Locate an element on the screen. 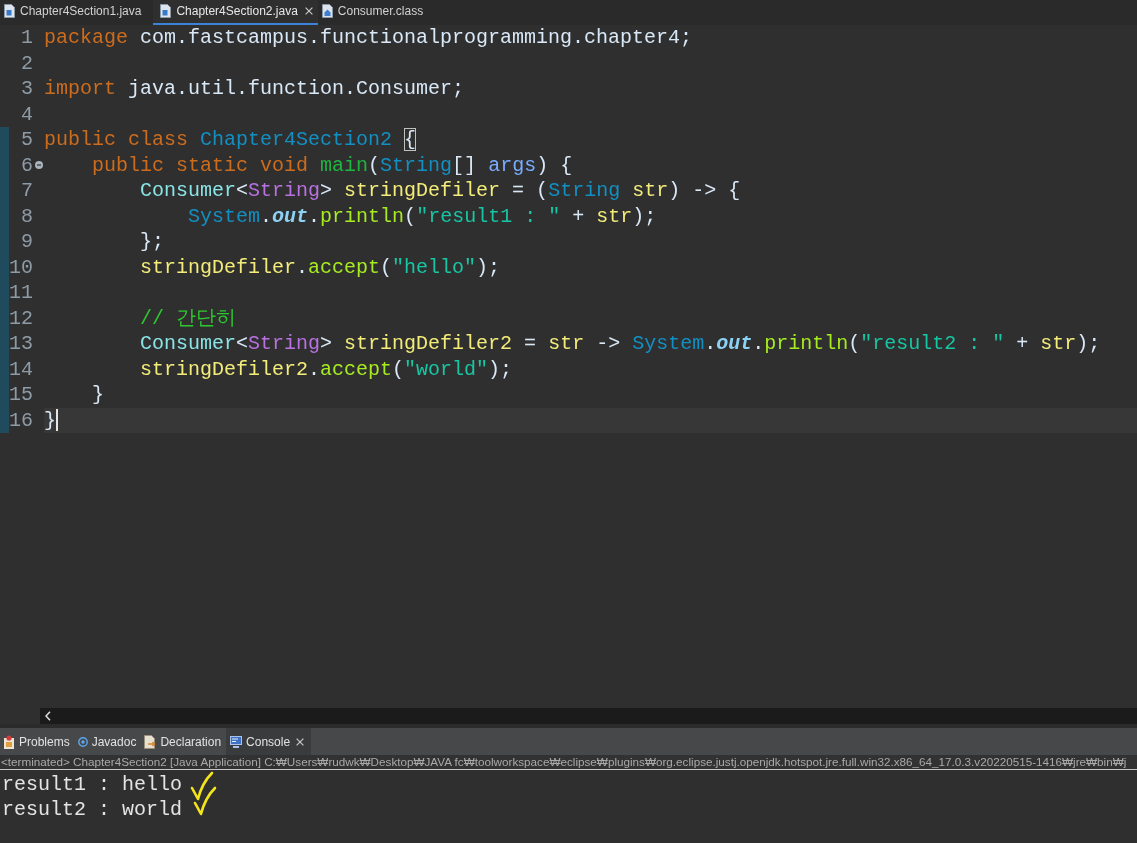 The height and width of the screenshot is (843, 1137). panel-tab: Problems is located at coordinates (37, 741).